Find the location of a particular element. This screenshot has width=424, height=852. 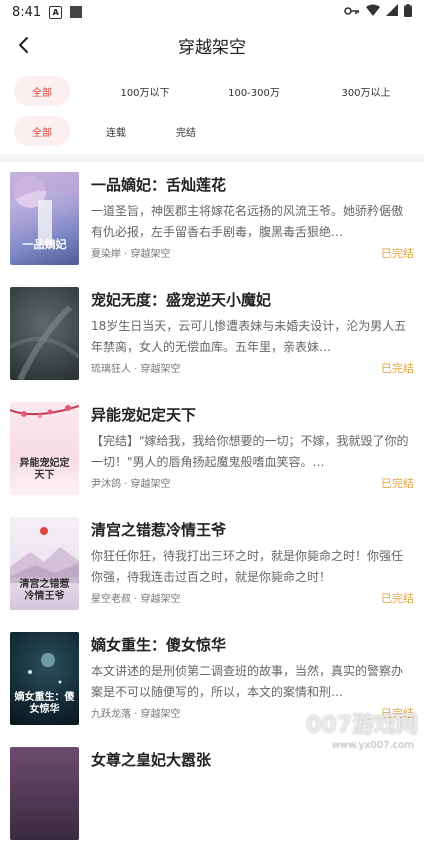

cover-title: 清宫之错惹冷情王爷 is located at coordinates (44, 590).